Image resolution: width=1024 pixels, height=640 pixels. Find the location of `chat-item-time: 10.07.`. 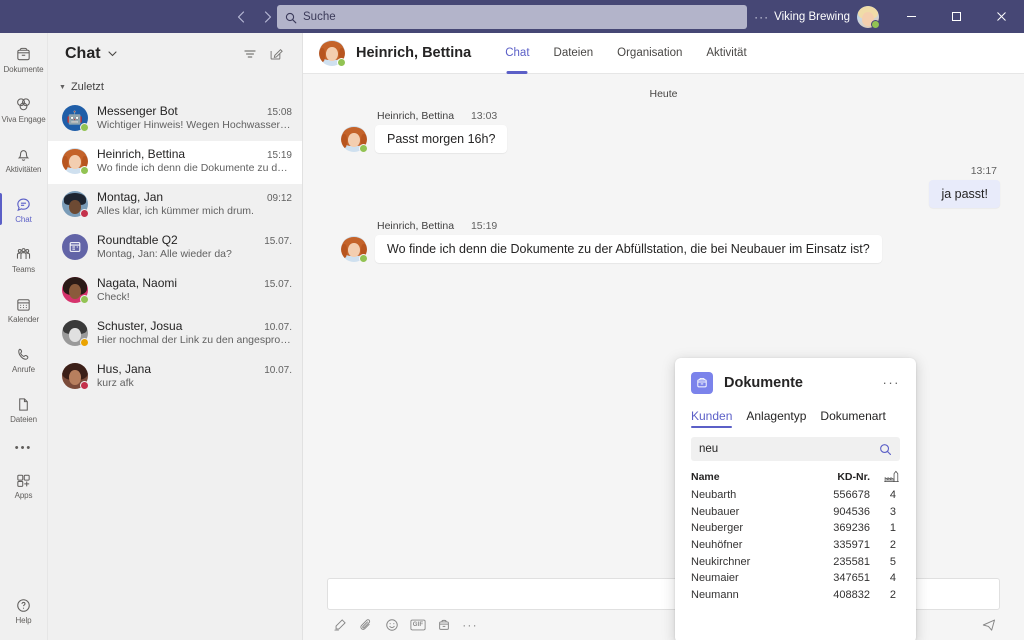

chat-item-time: 10.07. is located at coordinates (278, 370).